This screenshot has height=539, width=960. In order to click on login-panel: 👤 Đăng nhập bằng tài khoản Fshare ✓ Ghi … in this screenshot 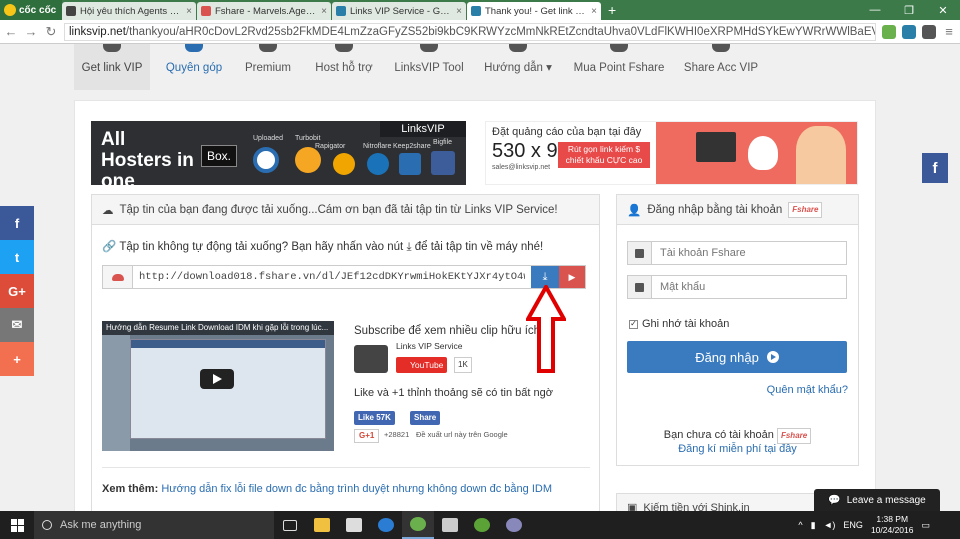, I will do `click(737, 330)`.